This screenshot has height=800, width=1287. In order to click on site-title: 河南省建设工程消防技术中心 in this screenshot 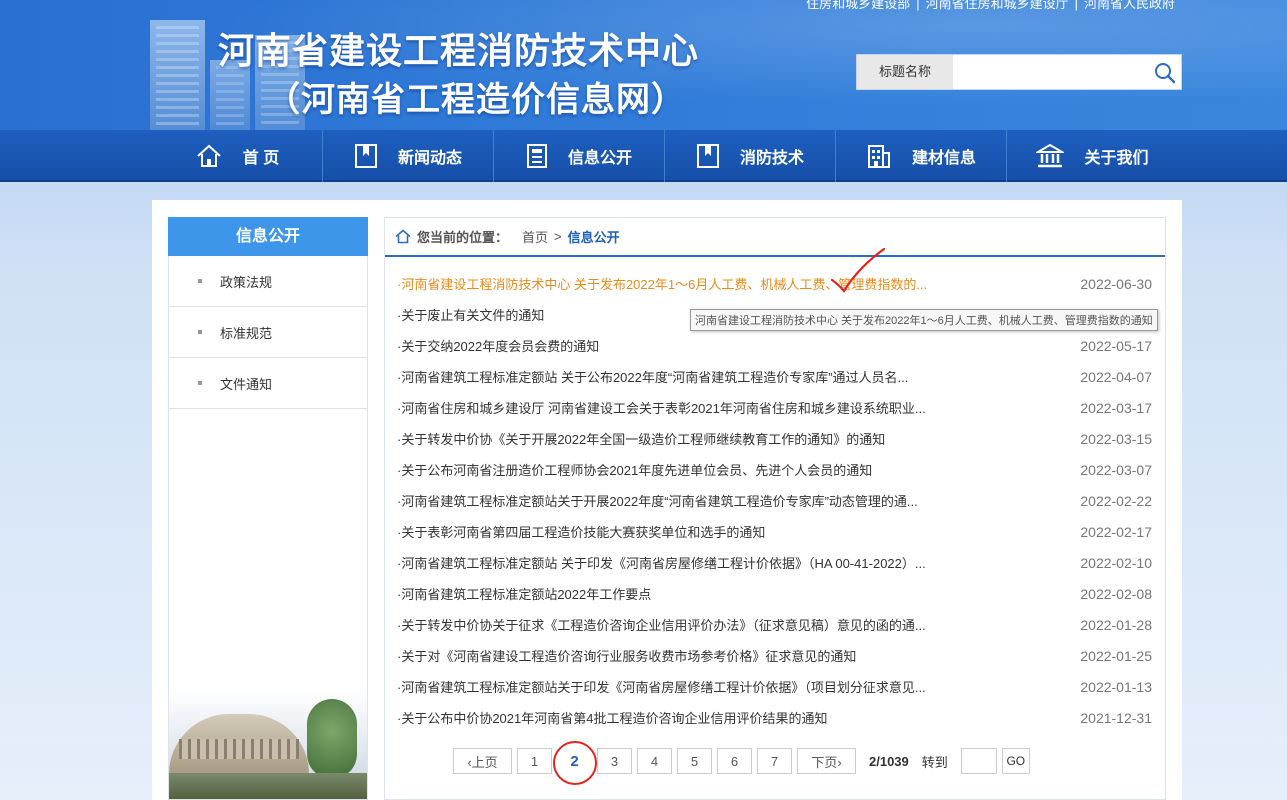, I will do `click(459, 50)`.